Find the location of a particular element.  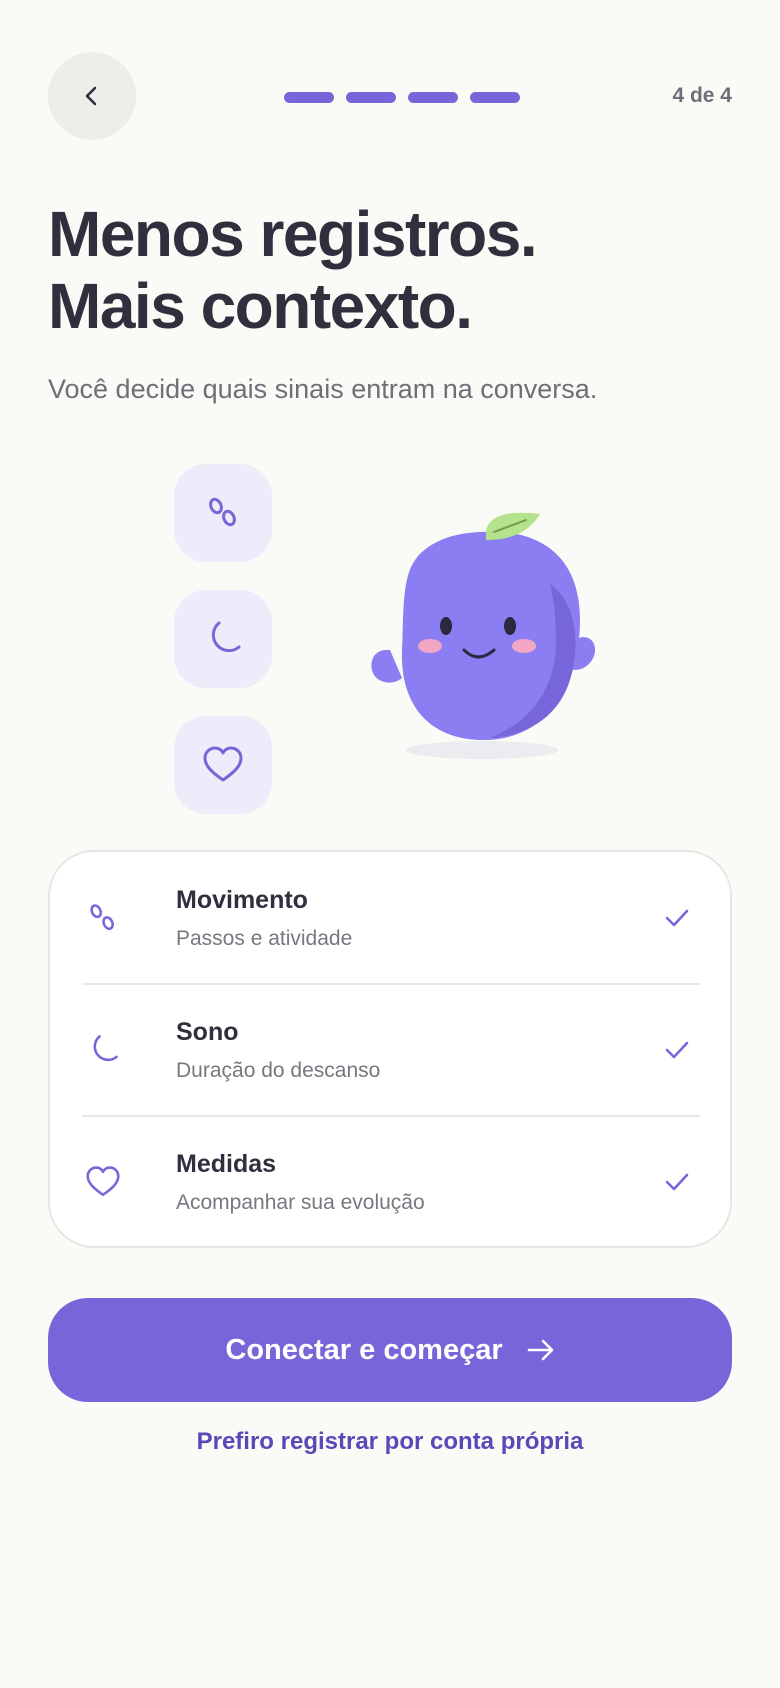

footsteps-tile is located at coordinates (223, 513).